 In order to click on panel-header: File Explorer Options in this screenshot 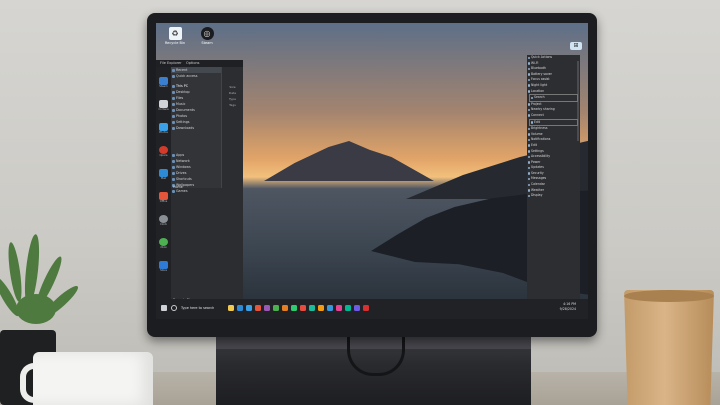, I will do `click(199, 63)`.